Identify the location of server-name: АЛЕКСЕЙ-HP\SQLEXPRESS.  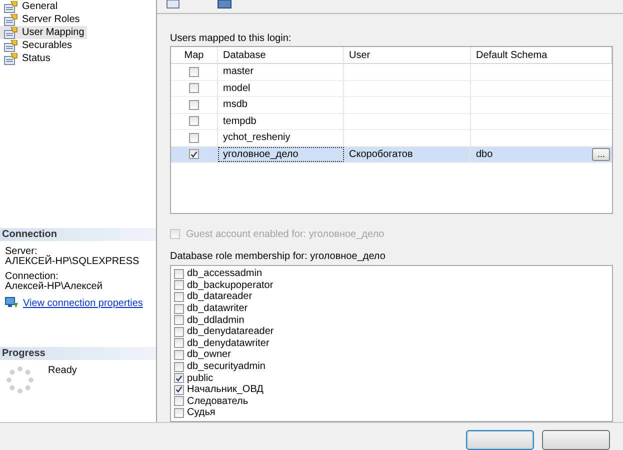
(72, 262).